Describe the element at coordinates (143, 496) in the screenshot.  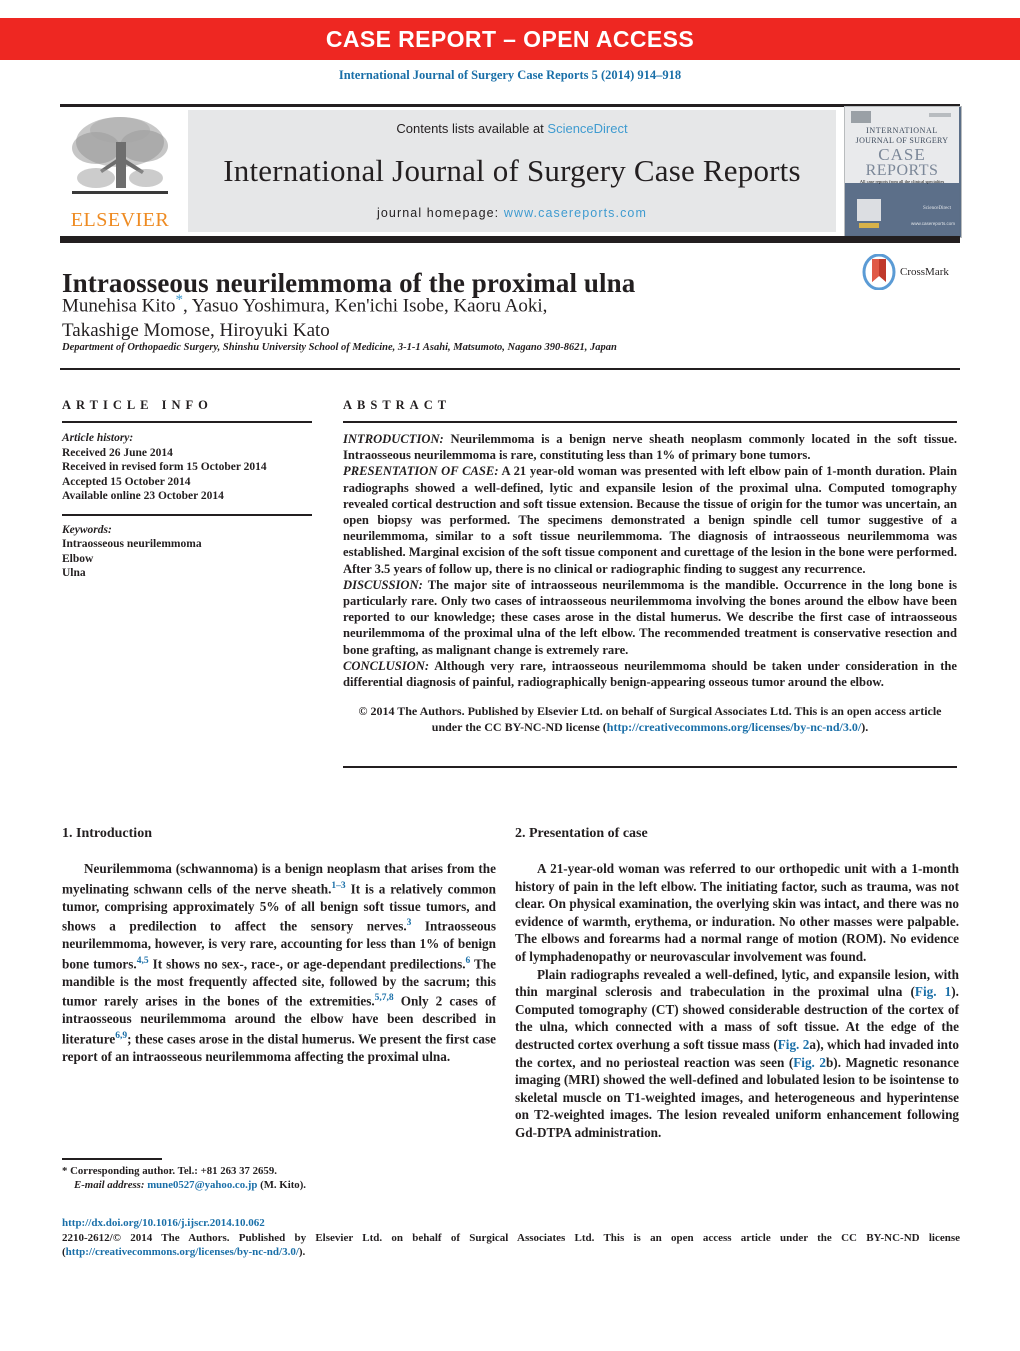
I see `history-item: Available online 23 October 2014` at that location.